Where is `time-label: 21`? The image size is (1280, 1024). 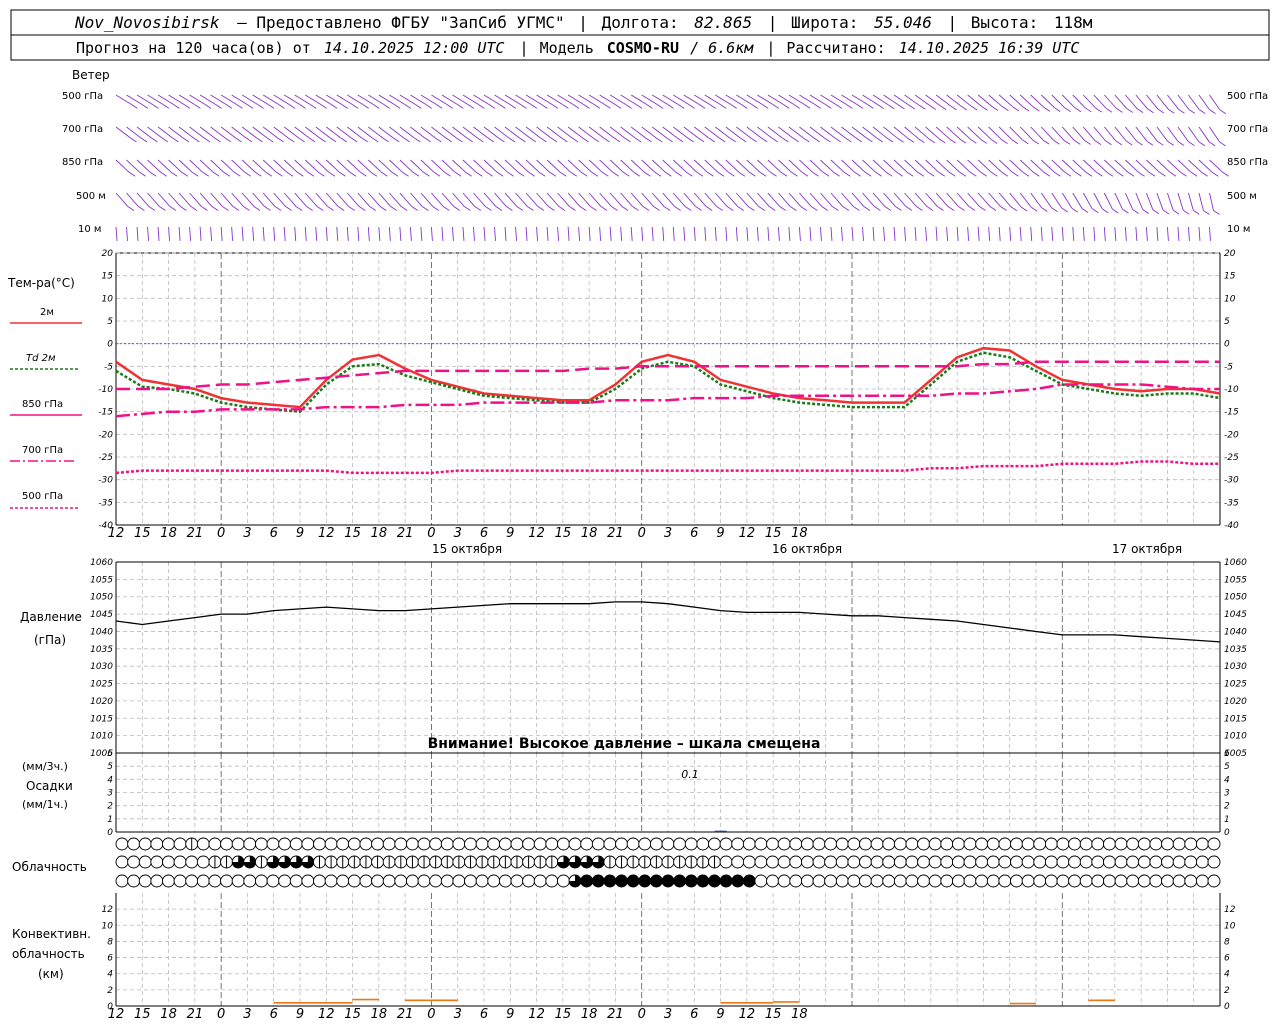 time-label: 21 is located at coordinates (615, 1014).